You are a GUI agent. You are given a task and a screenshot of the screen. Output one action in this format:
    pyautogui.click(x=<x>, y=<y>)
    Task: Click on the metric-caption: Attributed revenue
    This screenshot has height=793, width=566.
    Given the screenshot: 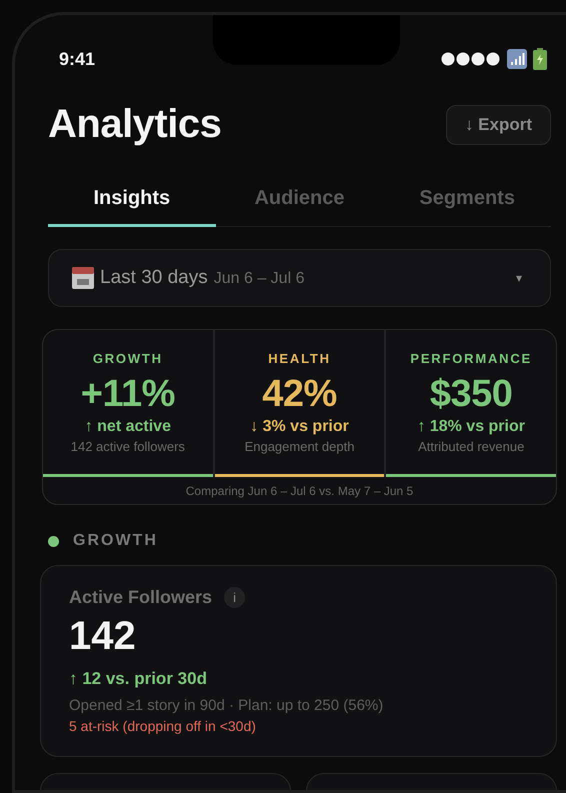 What is the action you would take?
    pyautogui.click(x=471, y=446)
    